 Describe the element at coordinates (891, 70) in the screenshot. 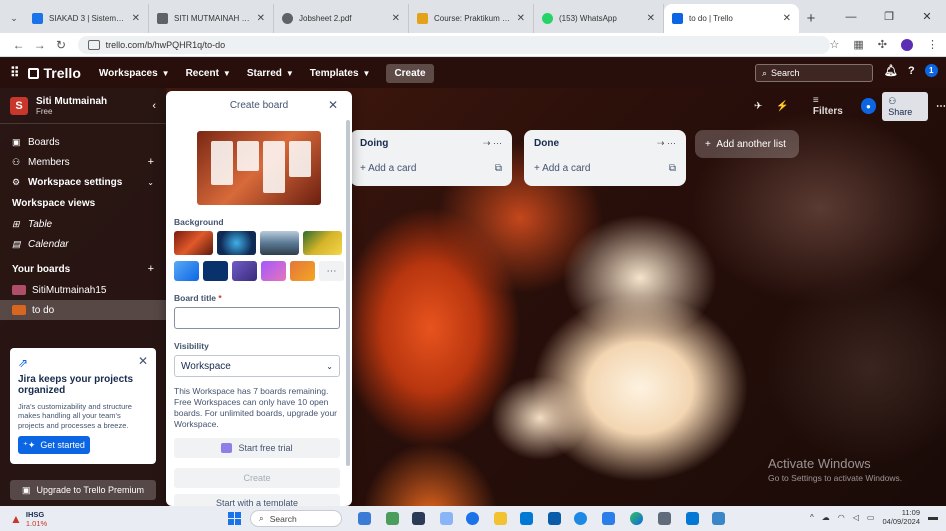

I see `notifications-bell-icon: 🔔︎` at that location.